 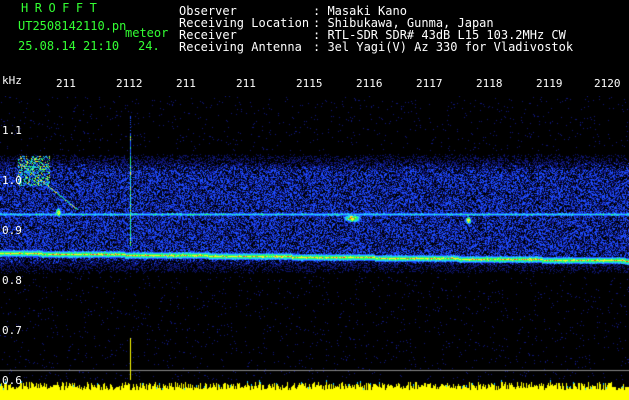 I want to click on freq-axis-unit: kHz, so click(x=12, y=80).